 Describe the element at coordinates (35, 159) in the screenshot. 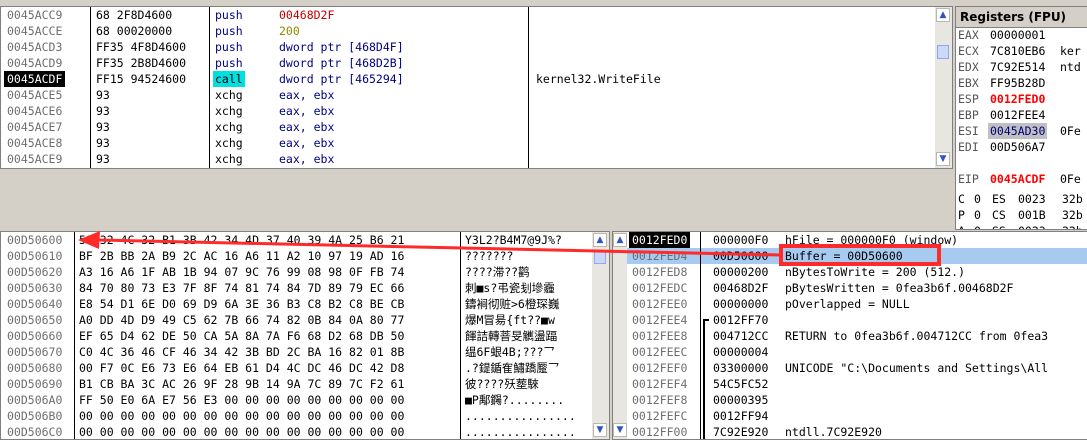

I see `disasm-address: 0045ACE9` at that location.